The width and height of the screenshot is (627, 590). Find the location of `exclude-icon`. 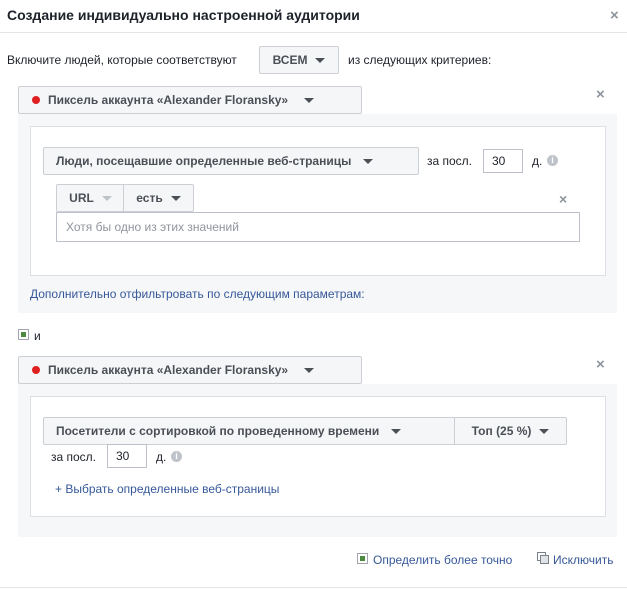

exclude-icon is located at coordinates (543, 558).